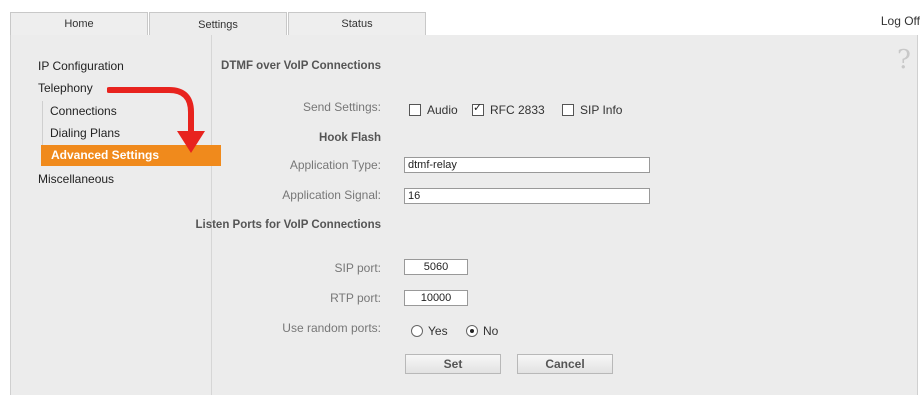 The image size is (924, 395). What do you see at coordinates (65, 88) in the screenshot?
I see `sidebar-item-telephony: Telephony` at bounding box center [65, 88].